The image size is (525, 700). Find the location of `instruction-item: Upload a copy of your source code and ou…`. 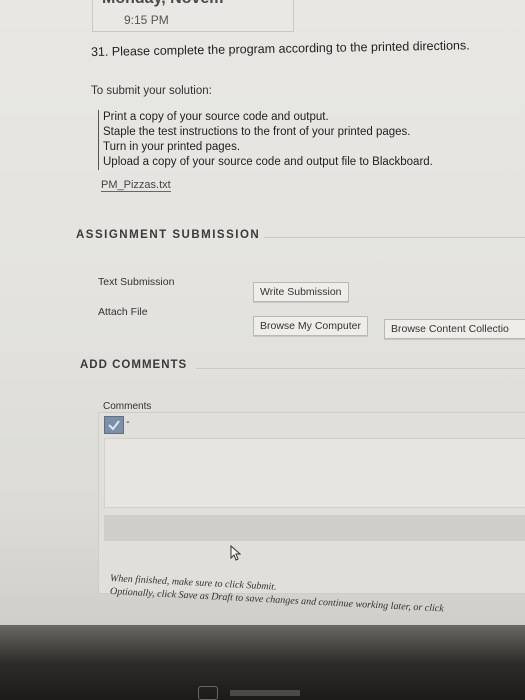

instruction-item: Upload a copy of your source code and ou… is located at coordinates (268, 162).